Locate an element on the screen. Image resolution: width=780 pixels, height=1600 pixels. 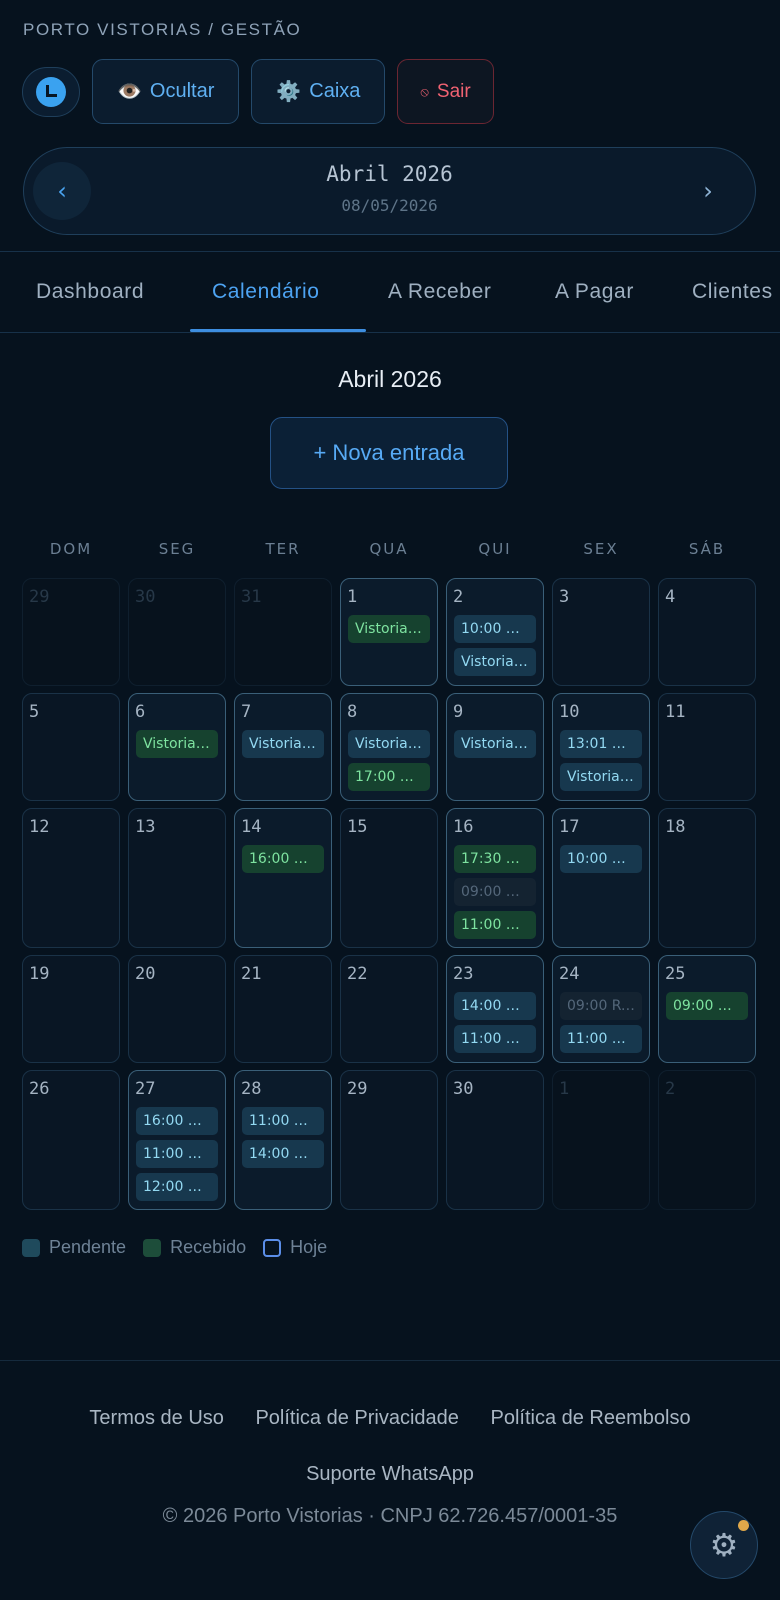
cashbox-button: ⚙️ Caixa is located at coordinates (318, 91).